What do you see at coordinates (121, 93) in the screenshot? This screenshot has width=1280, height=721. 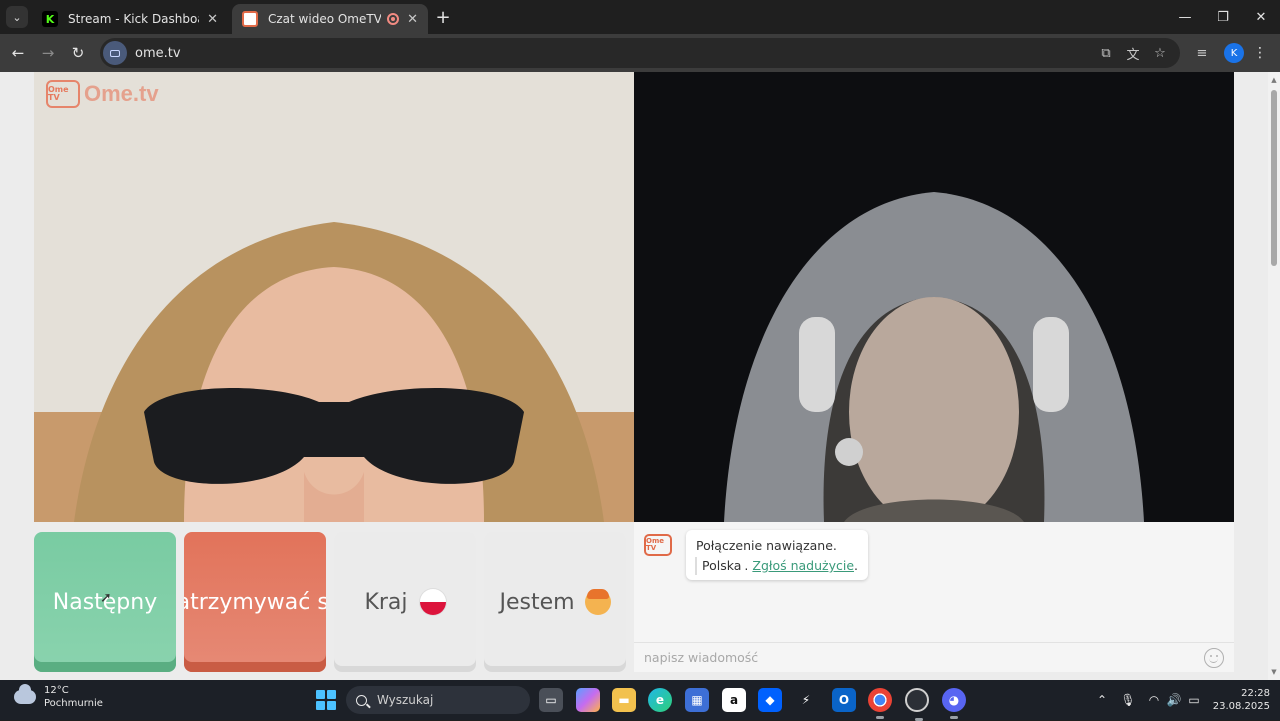 I see `logo-wordmark: Ome.tv` at bounding box center [121, 93].